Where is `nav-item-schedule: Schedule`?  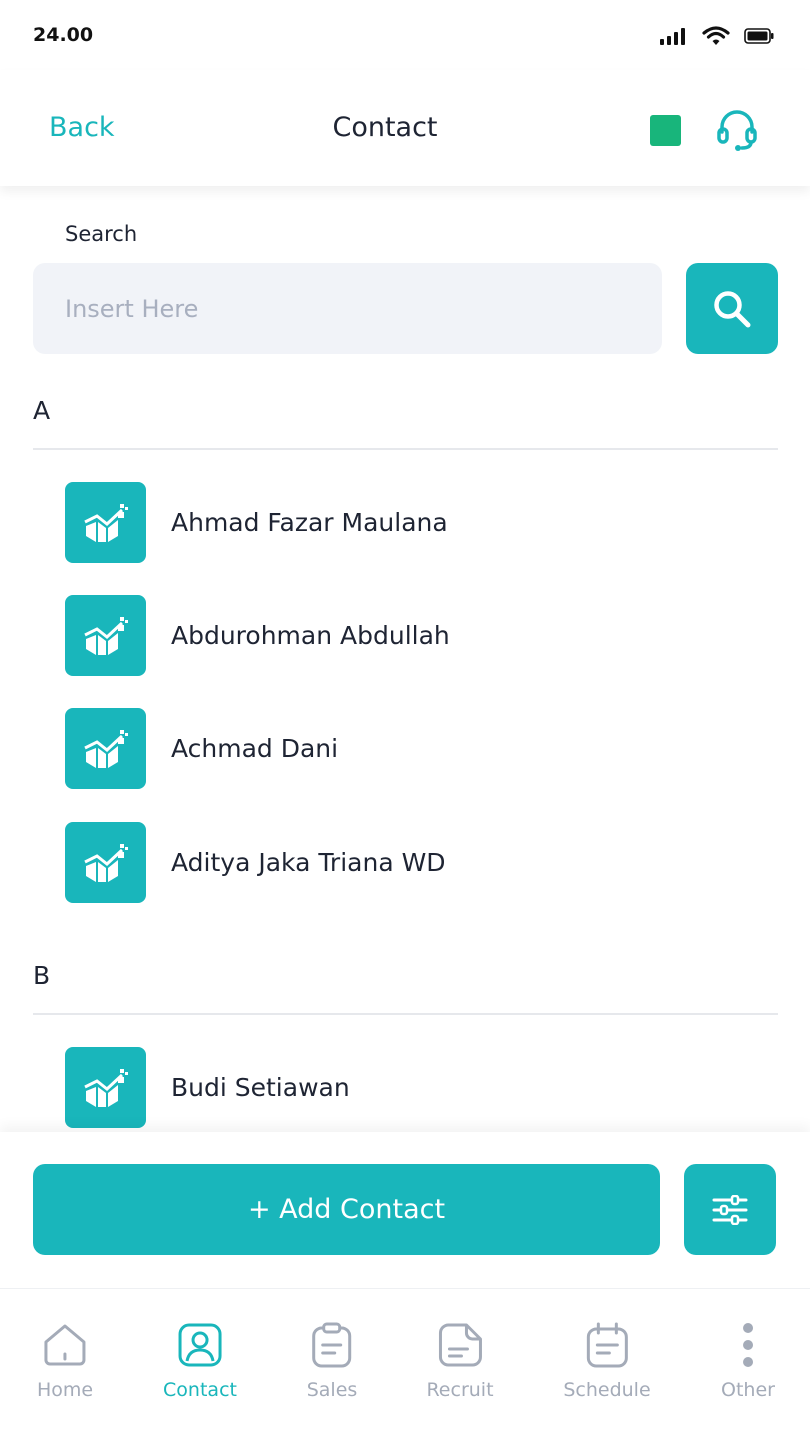
nav-item-schedule: Schedule is located at coordinates (607, 1361).